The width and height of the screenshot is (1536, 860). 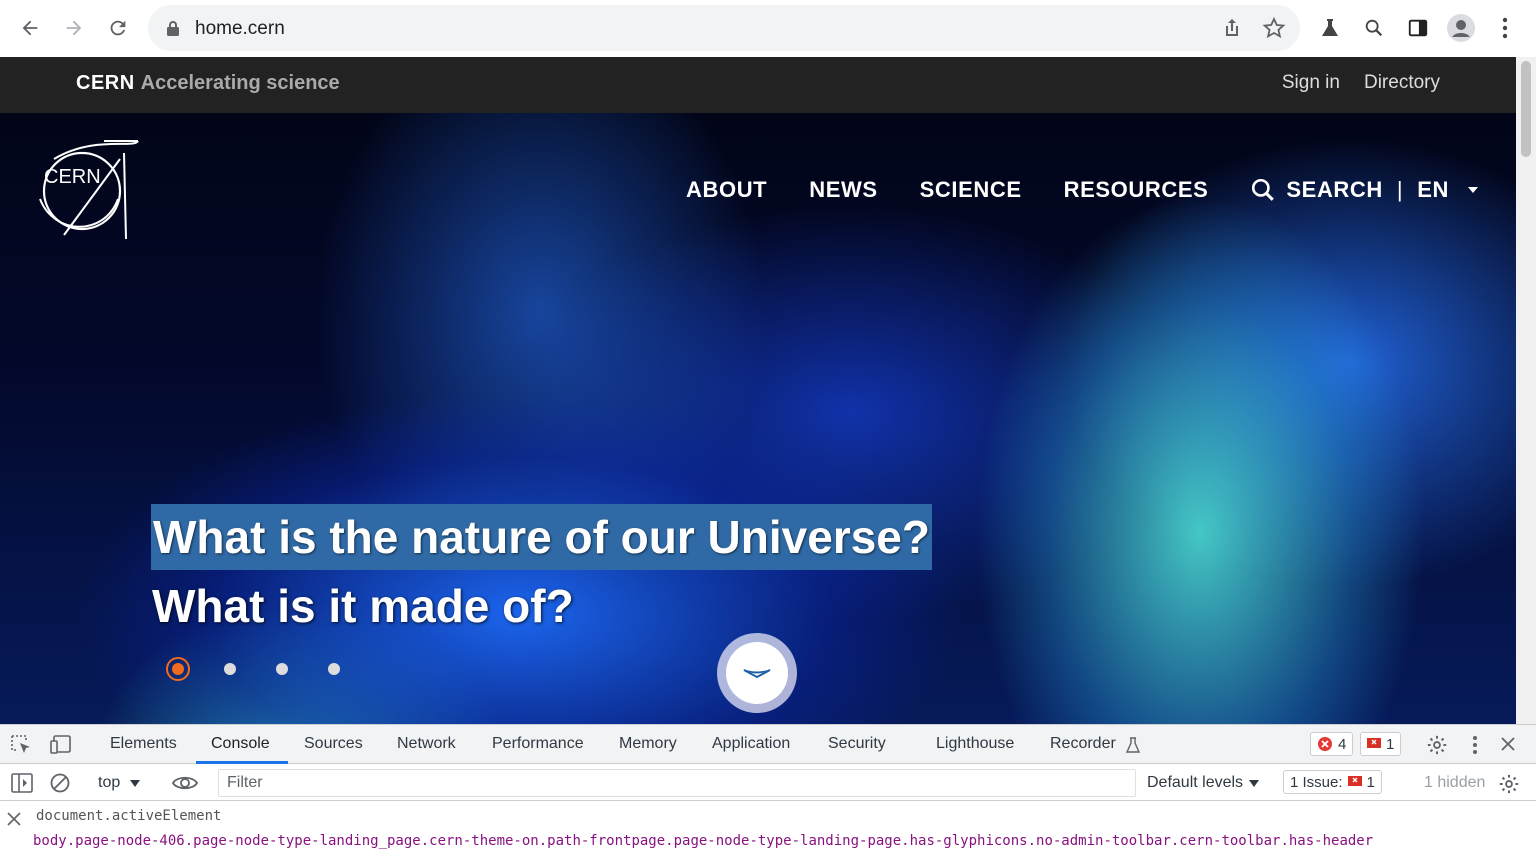 I want to click on active-tab-indicator, so click(x=242, y=762).